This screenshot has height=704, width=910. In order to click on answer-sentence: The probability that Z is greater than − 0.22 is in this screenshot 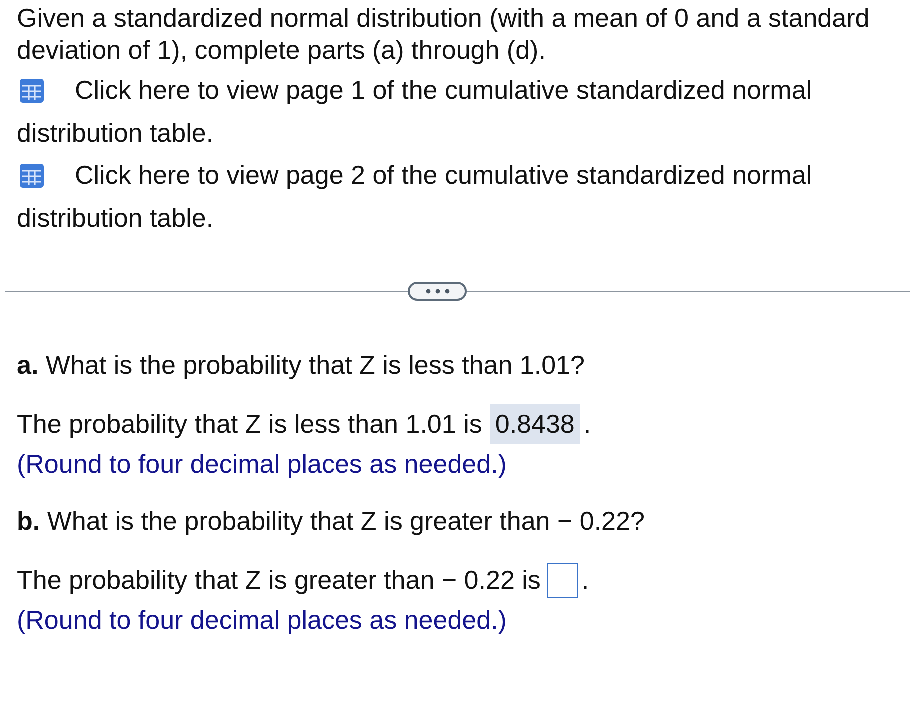, I will do `click(279, 580)`.